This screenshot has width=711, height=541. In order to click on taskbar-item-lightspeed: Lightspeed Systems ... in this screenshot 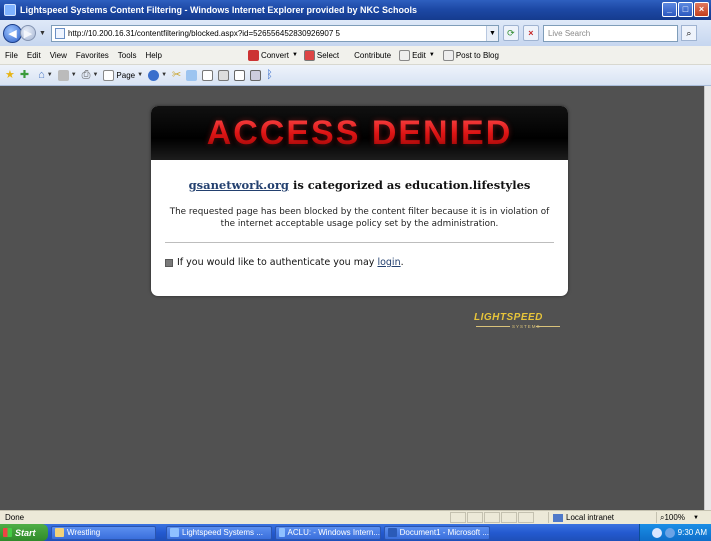, I will do `click(219, 532)`.